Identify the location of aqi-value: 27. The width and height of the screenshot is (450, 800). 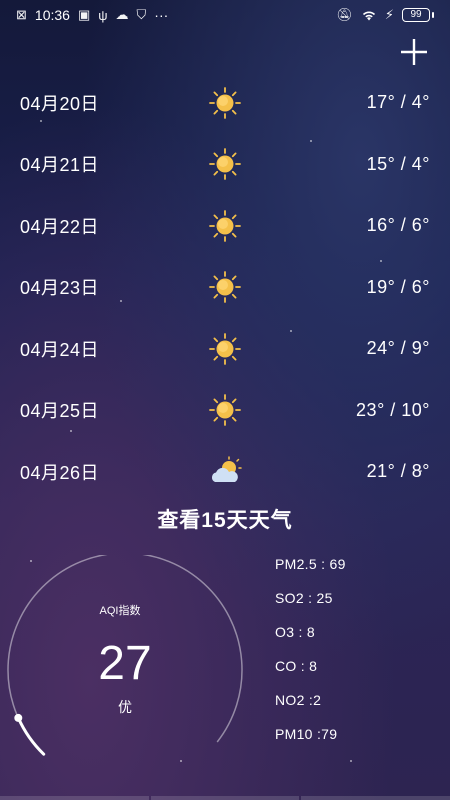
(125, 663).